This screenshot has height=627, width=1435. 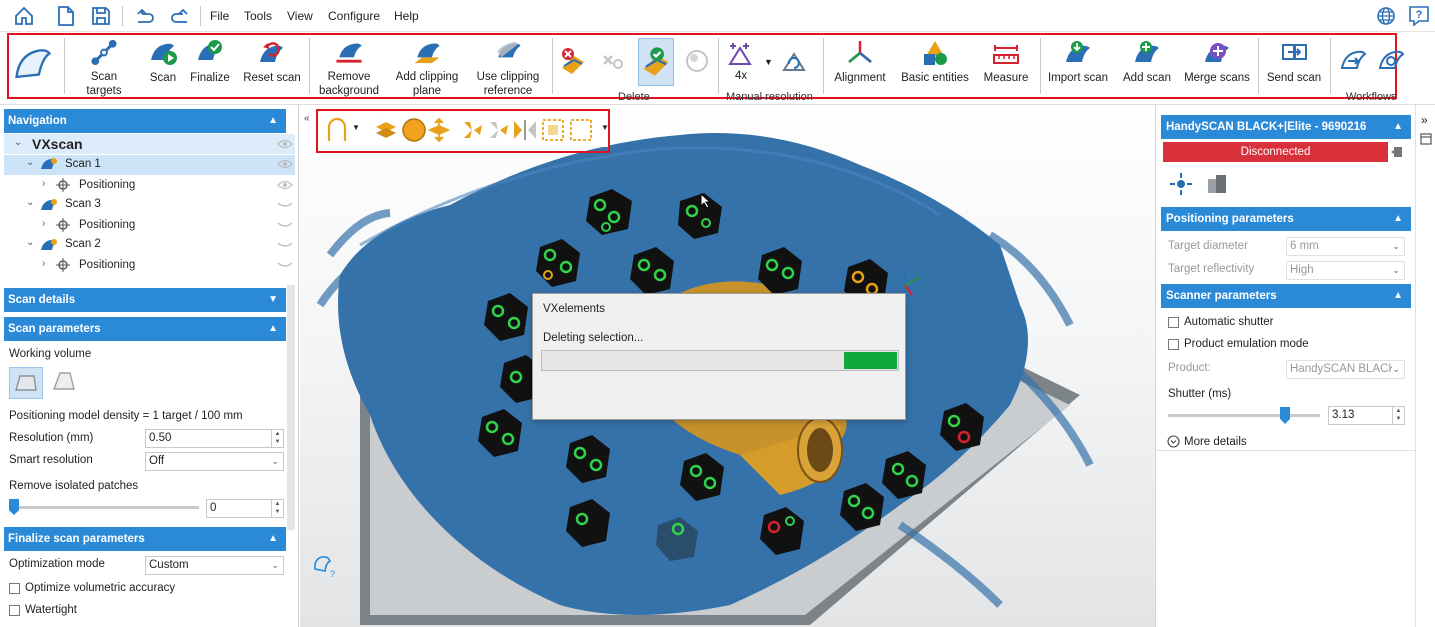 What do you see at coordinates (1426, 139) in the screenshot?
I see `window-icon` at bounding box center [1426, 139].